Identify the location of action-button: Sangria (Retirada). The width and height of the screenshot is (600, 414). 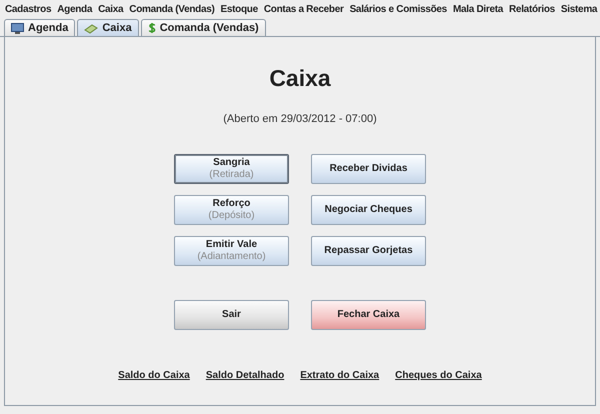
(231, 169).